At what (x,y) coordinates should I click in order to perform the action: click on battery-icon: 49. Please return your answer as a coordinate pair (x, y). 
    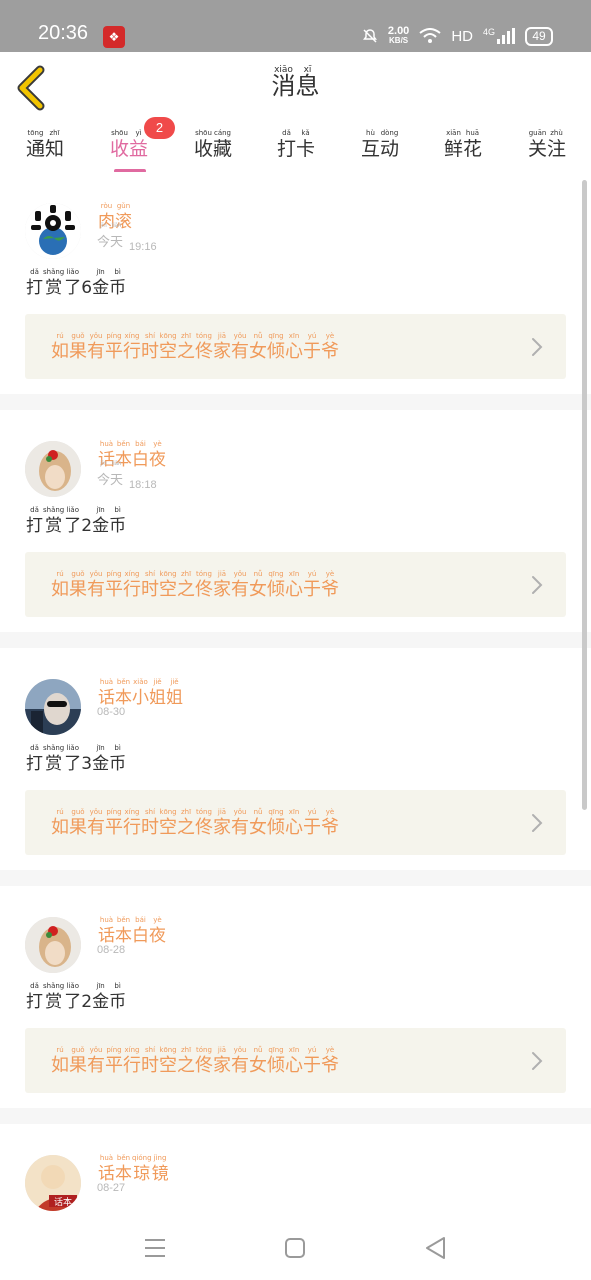
    Looking at the image, I should click on (539, 36).